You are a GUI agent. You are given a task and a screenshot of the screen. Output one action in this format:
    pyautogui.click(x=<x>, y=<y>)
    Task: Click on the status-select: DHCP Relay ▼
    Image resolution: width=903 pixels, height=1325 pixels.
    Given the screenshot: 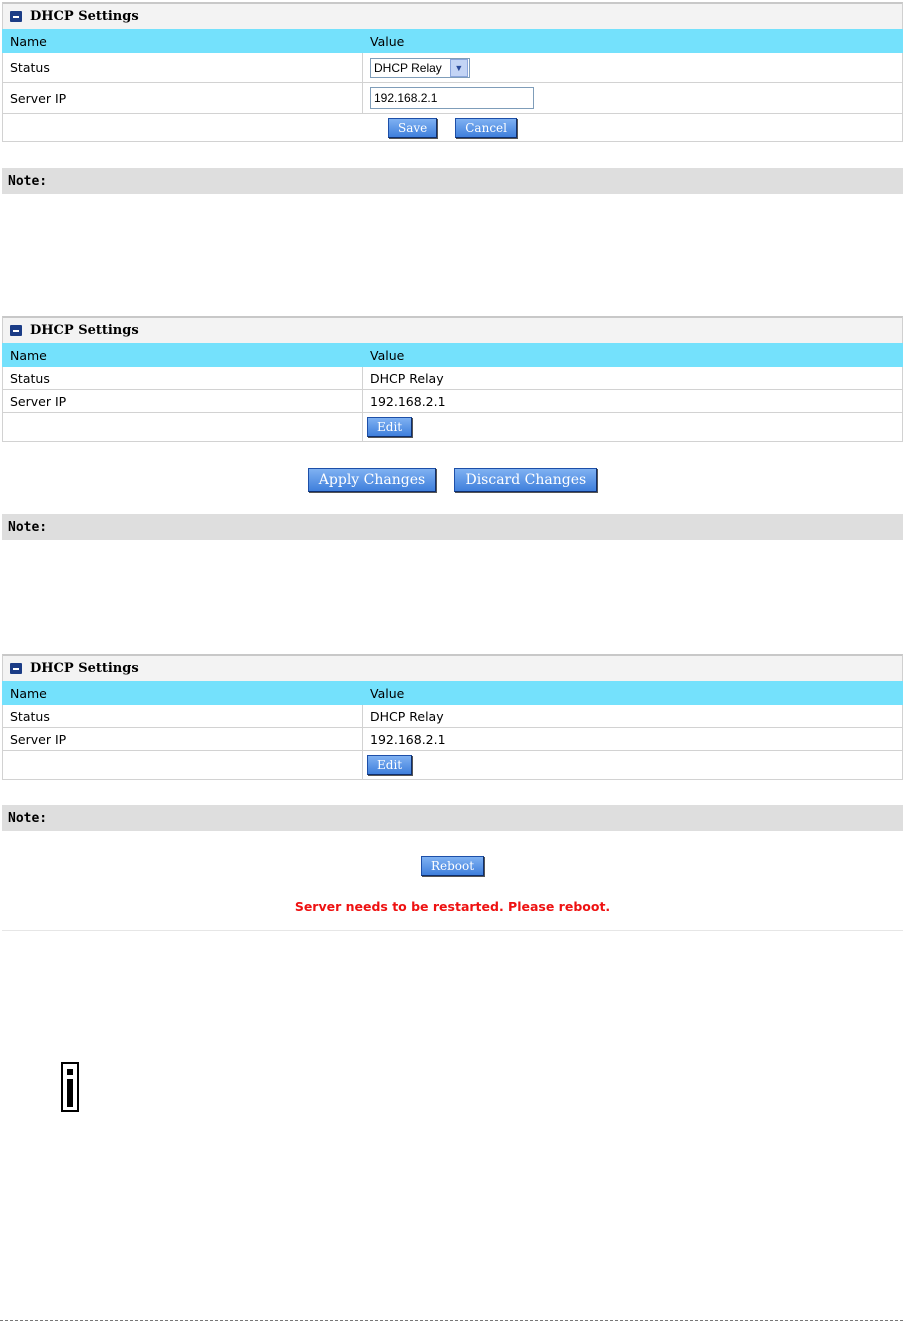 What is the action you would take?
    pyautogui.click(x=420, y=67)
    